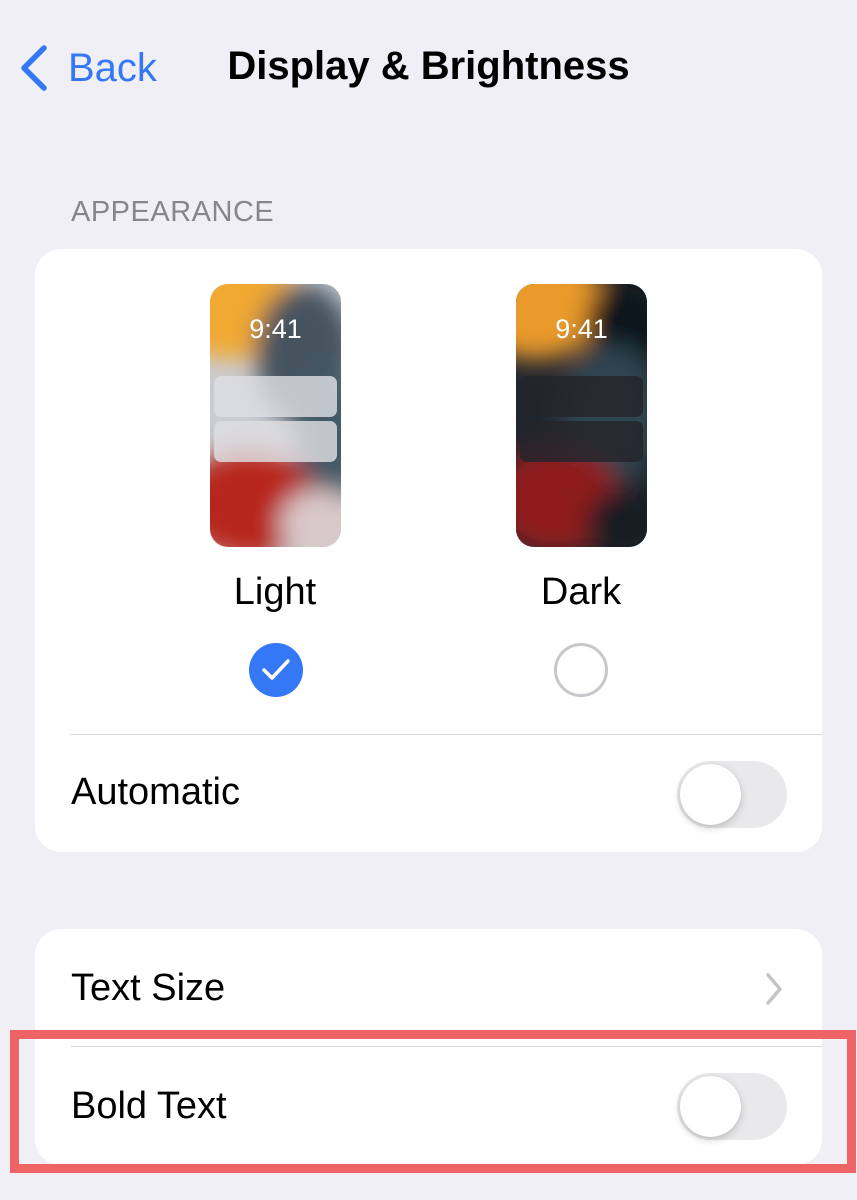 Image resolution: width=857 pixels, height=1200 pixels. Describe the element at coordinates (581, 592) in the screenshot. I see `dark-mode-label: Dark` at that location.